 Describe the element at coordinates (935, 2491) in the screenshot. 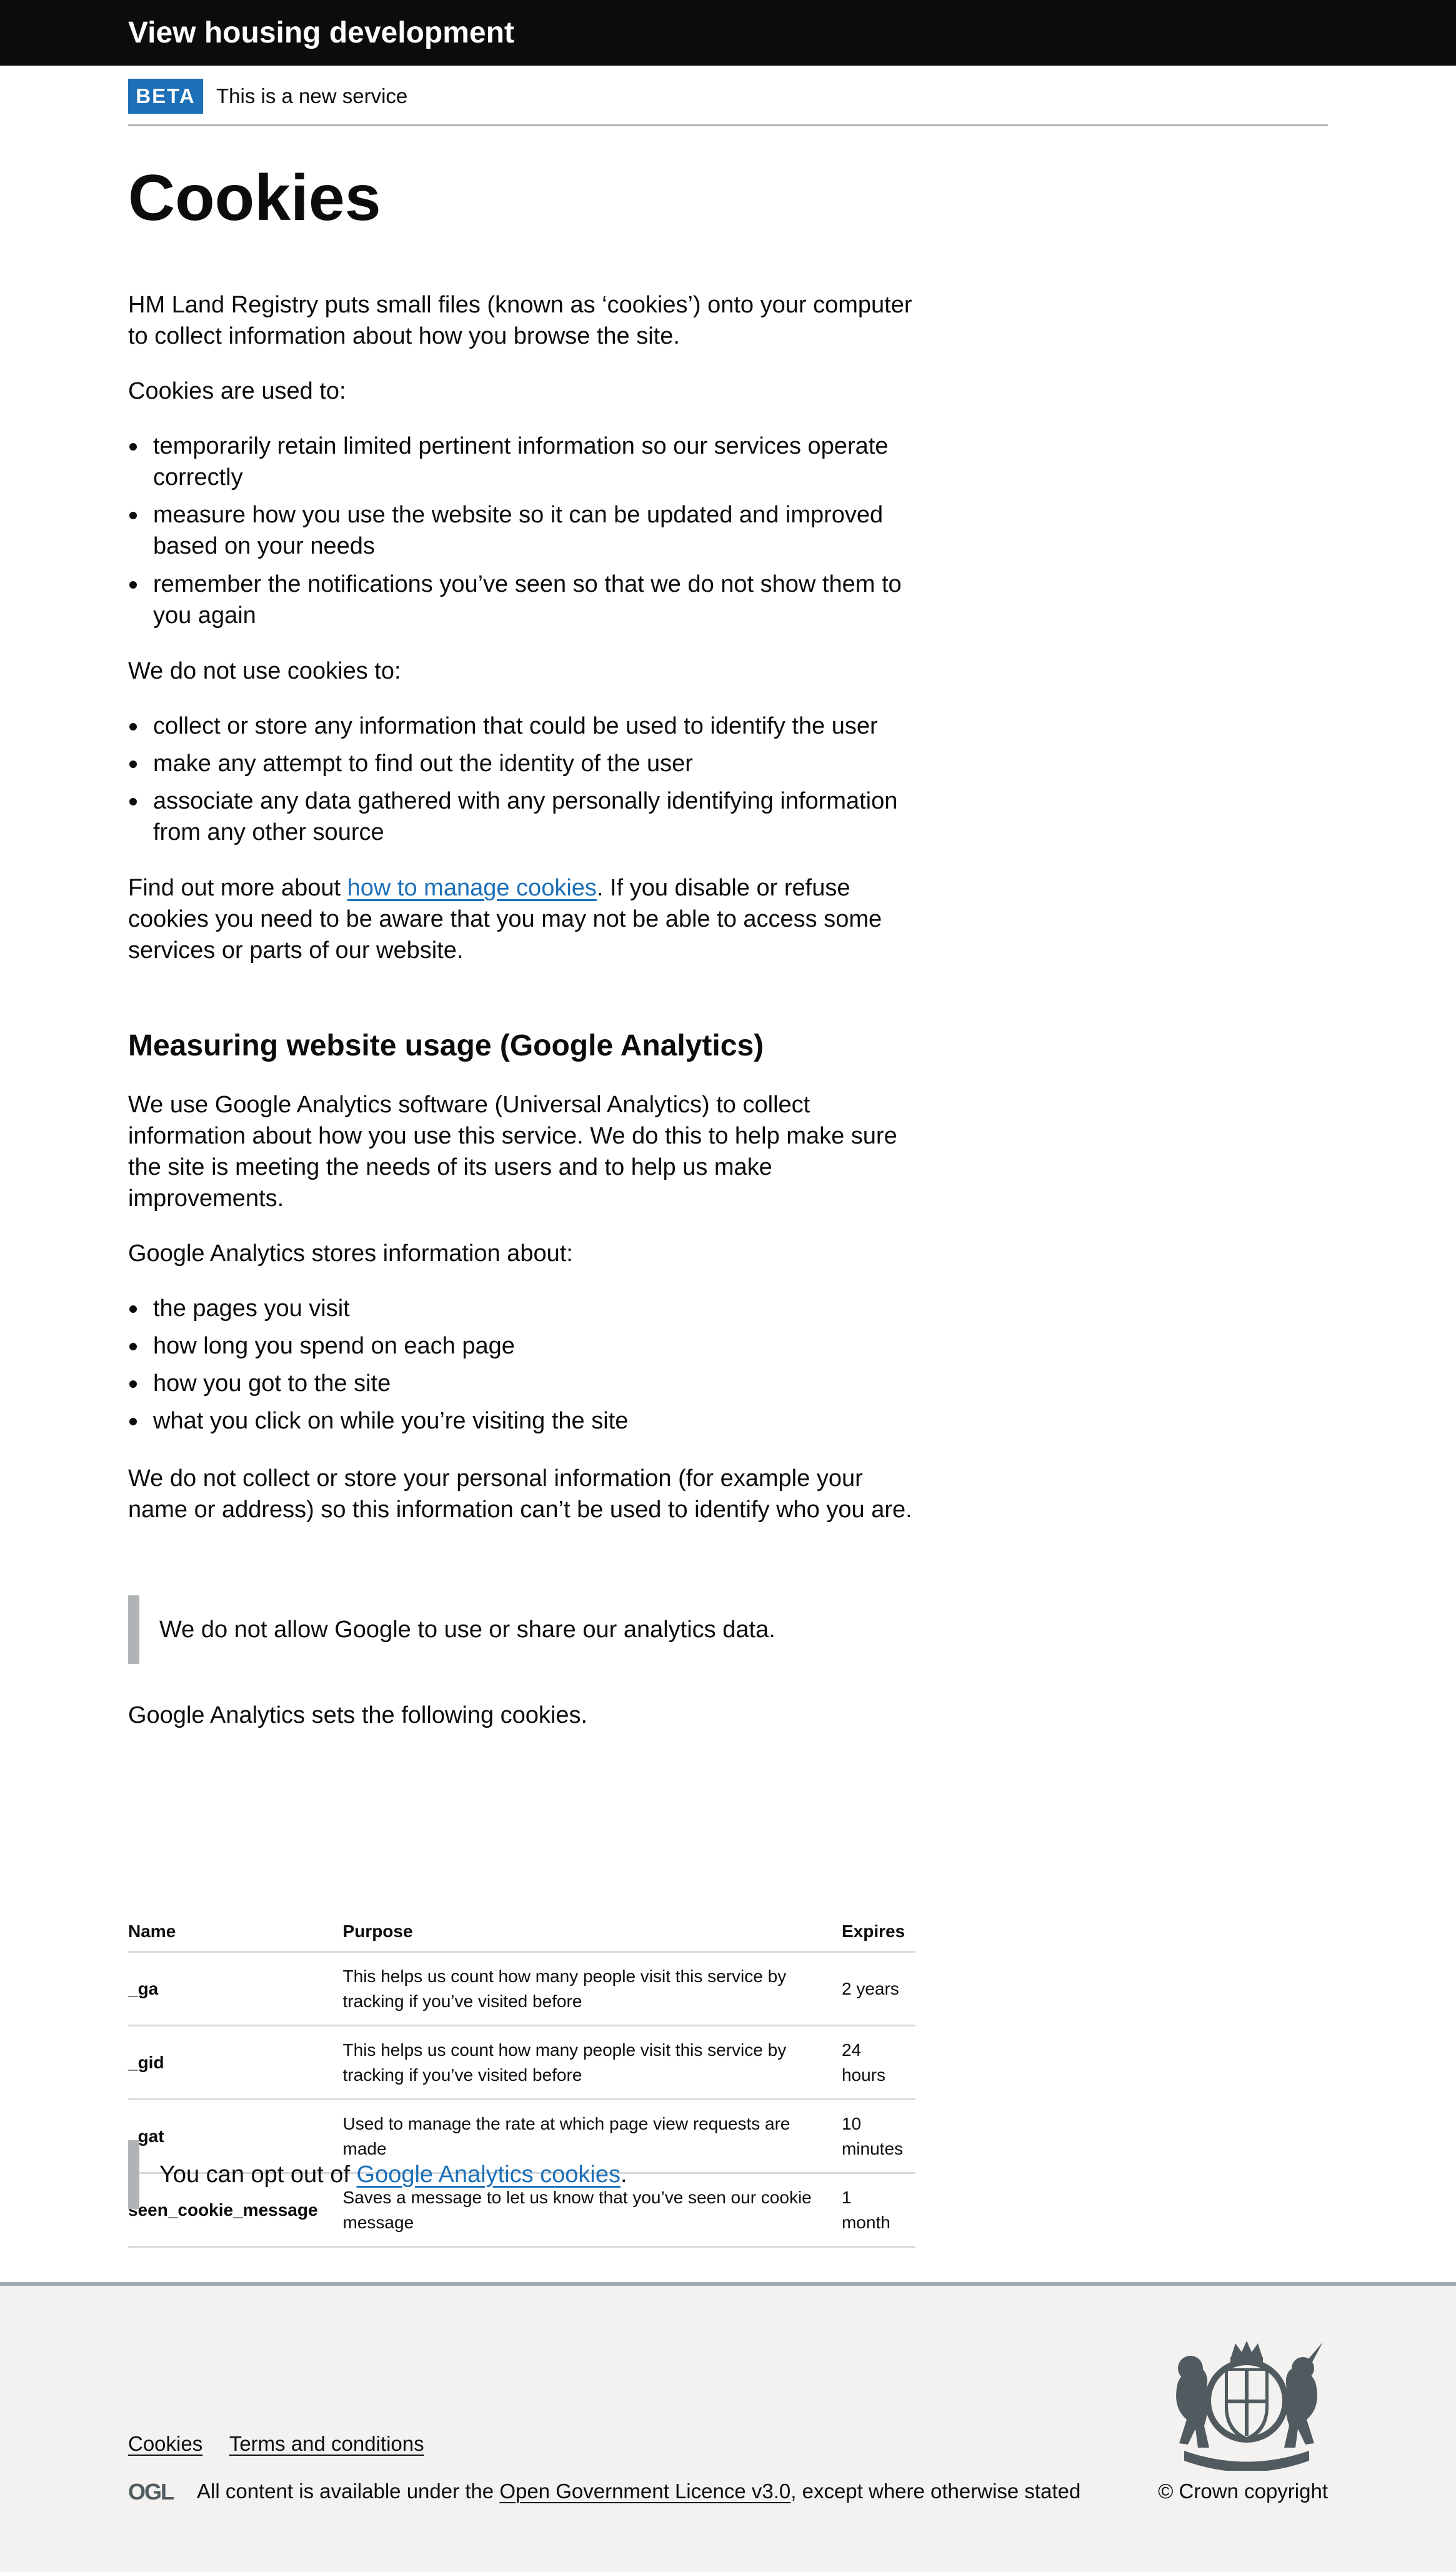

I see `licence-suffix: , except where otherwise stated` at that location.